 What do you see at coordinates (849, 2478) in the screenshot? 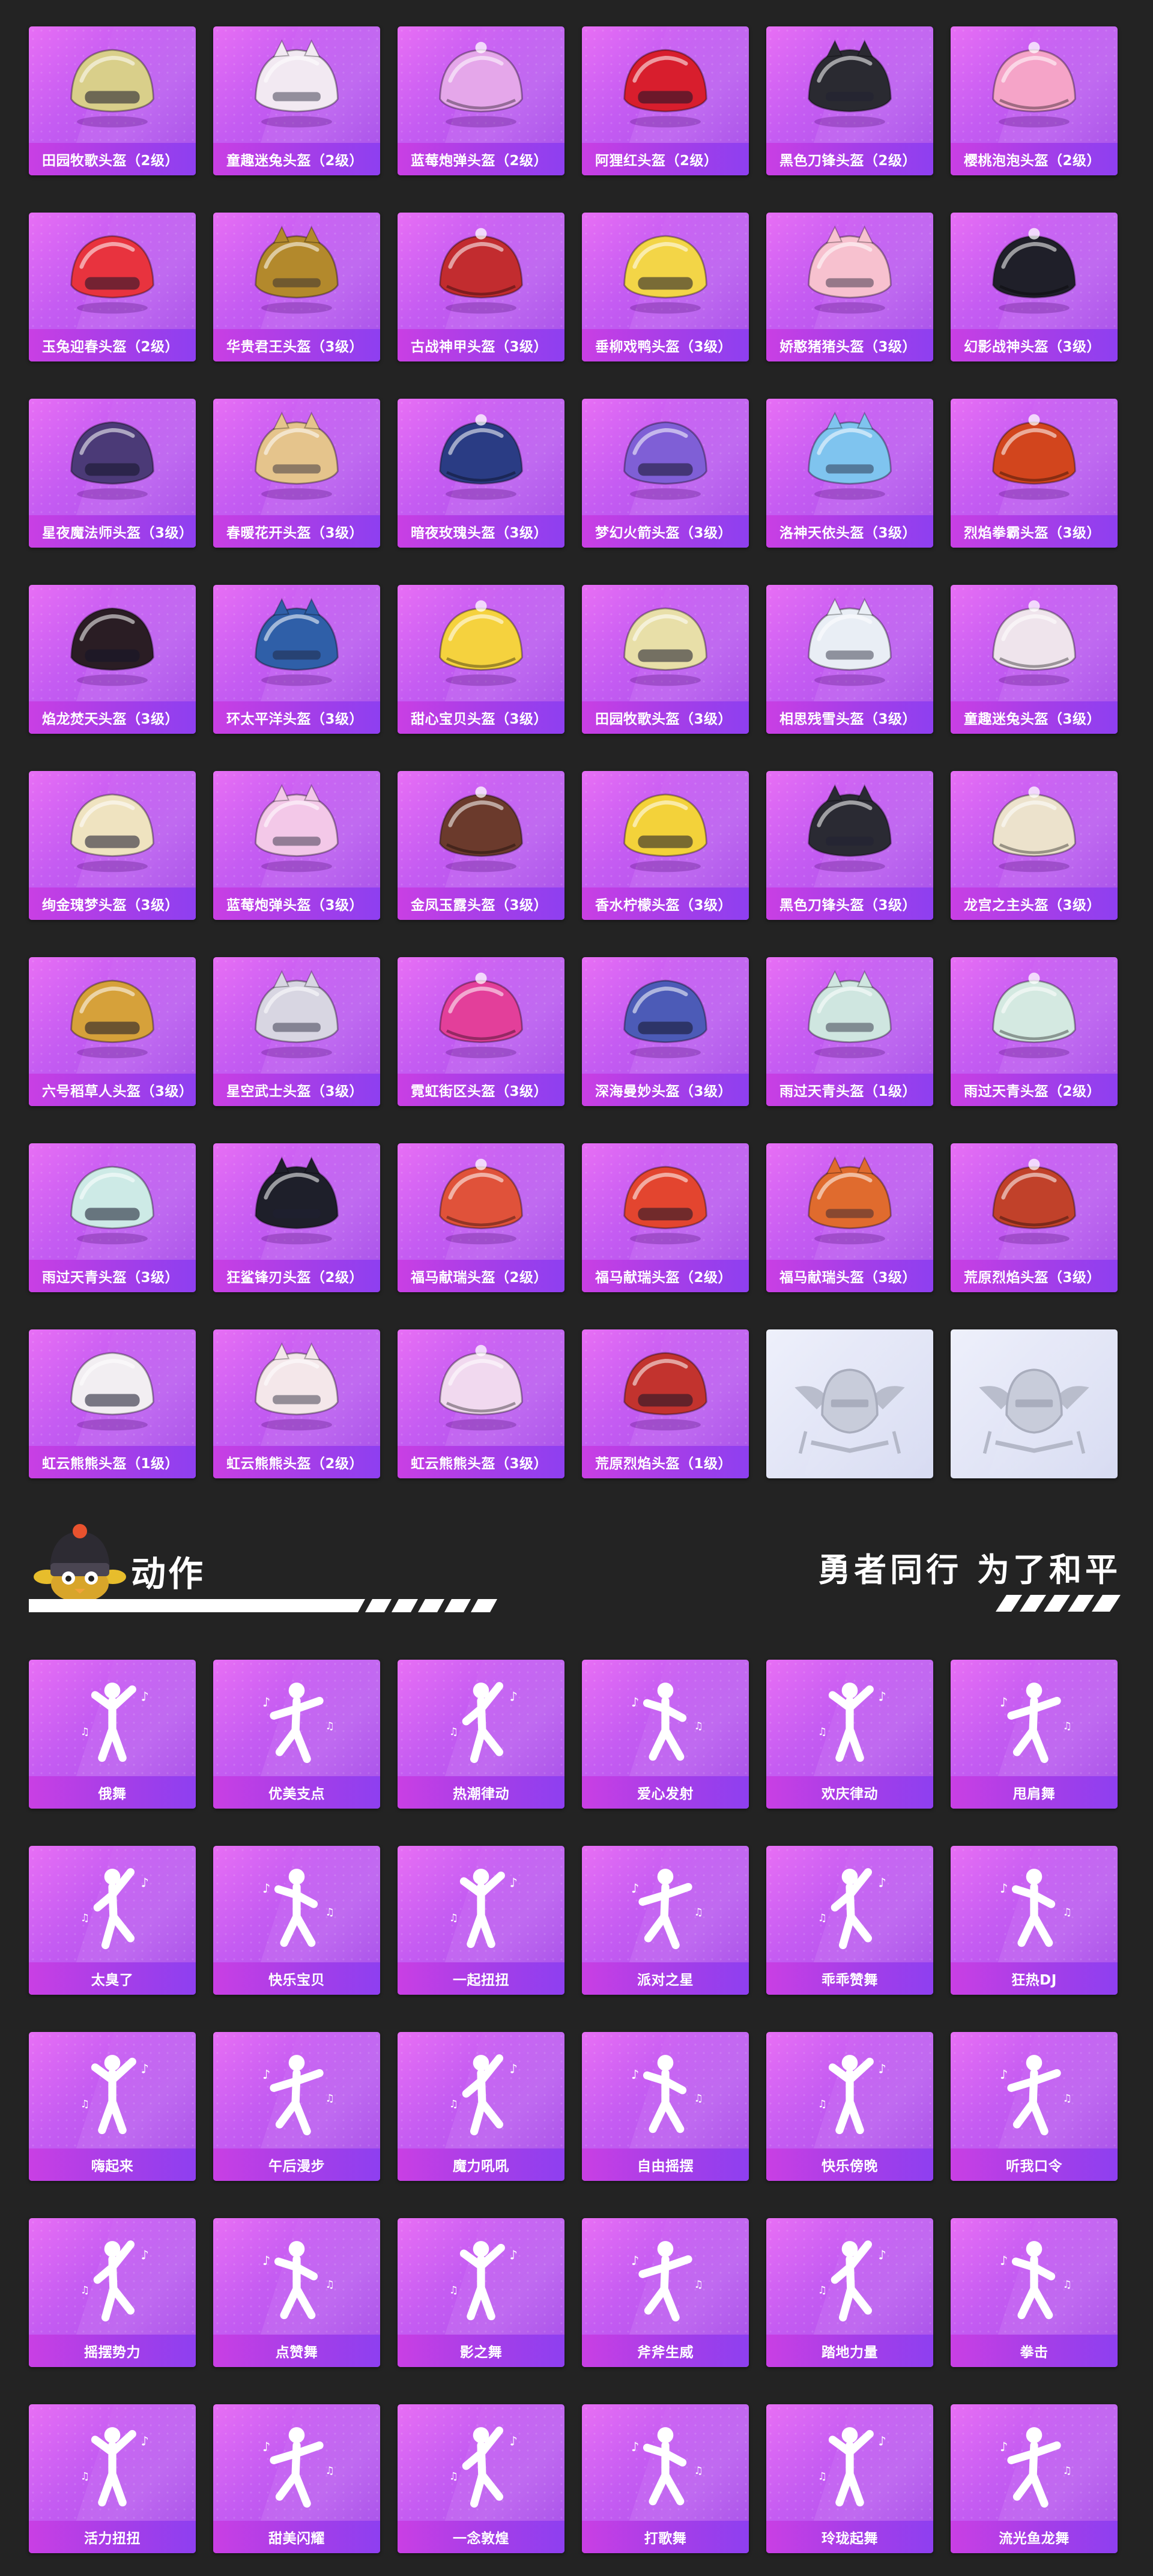
I see `emote-card: ♪ ♫ 玲珑起舞` at bounding box center [849, 2478].